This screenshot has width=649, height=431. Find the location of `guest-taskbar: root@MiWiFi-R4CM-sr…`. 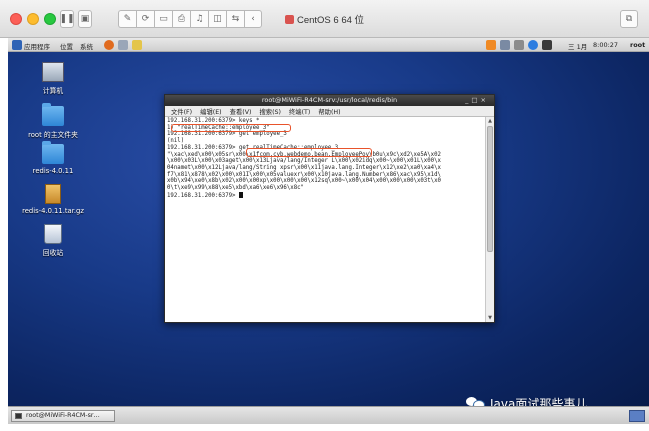

guest-taskbar: root@MiWiFi-R4CM-sr… is located at coordinates (328, 415).